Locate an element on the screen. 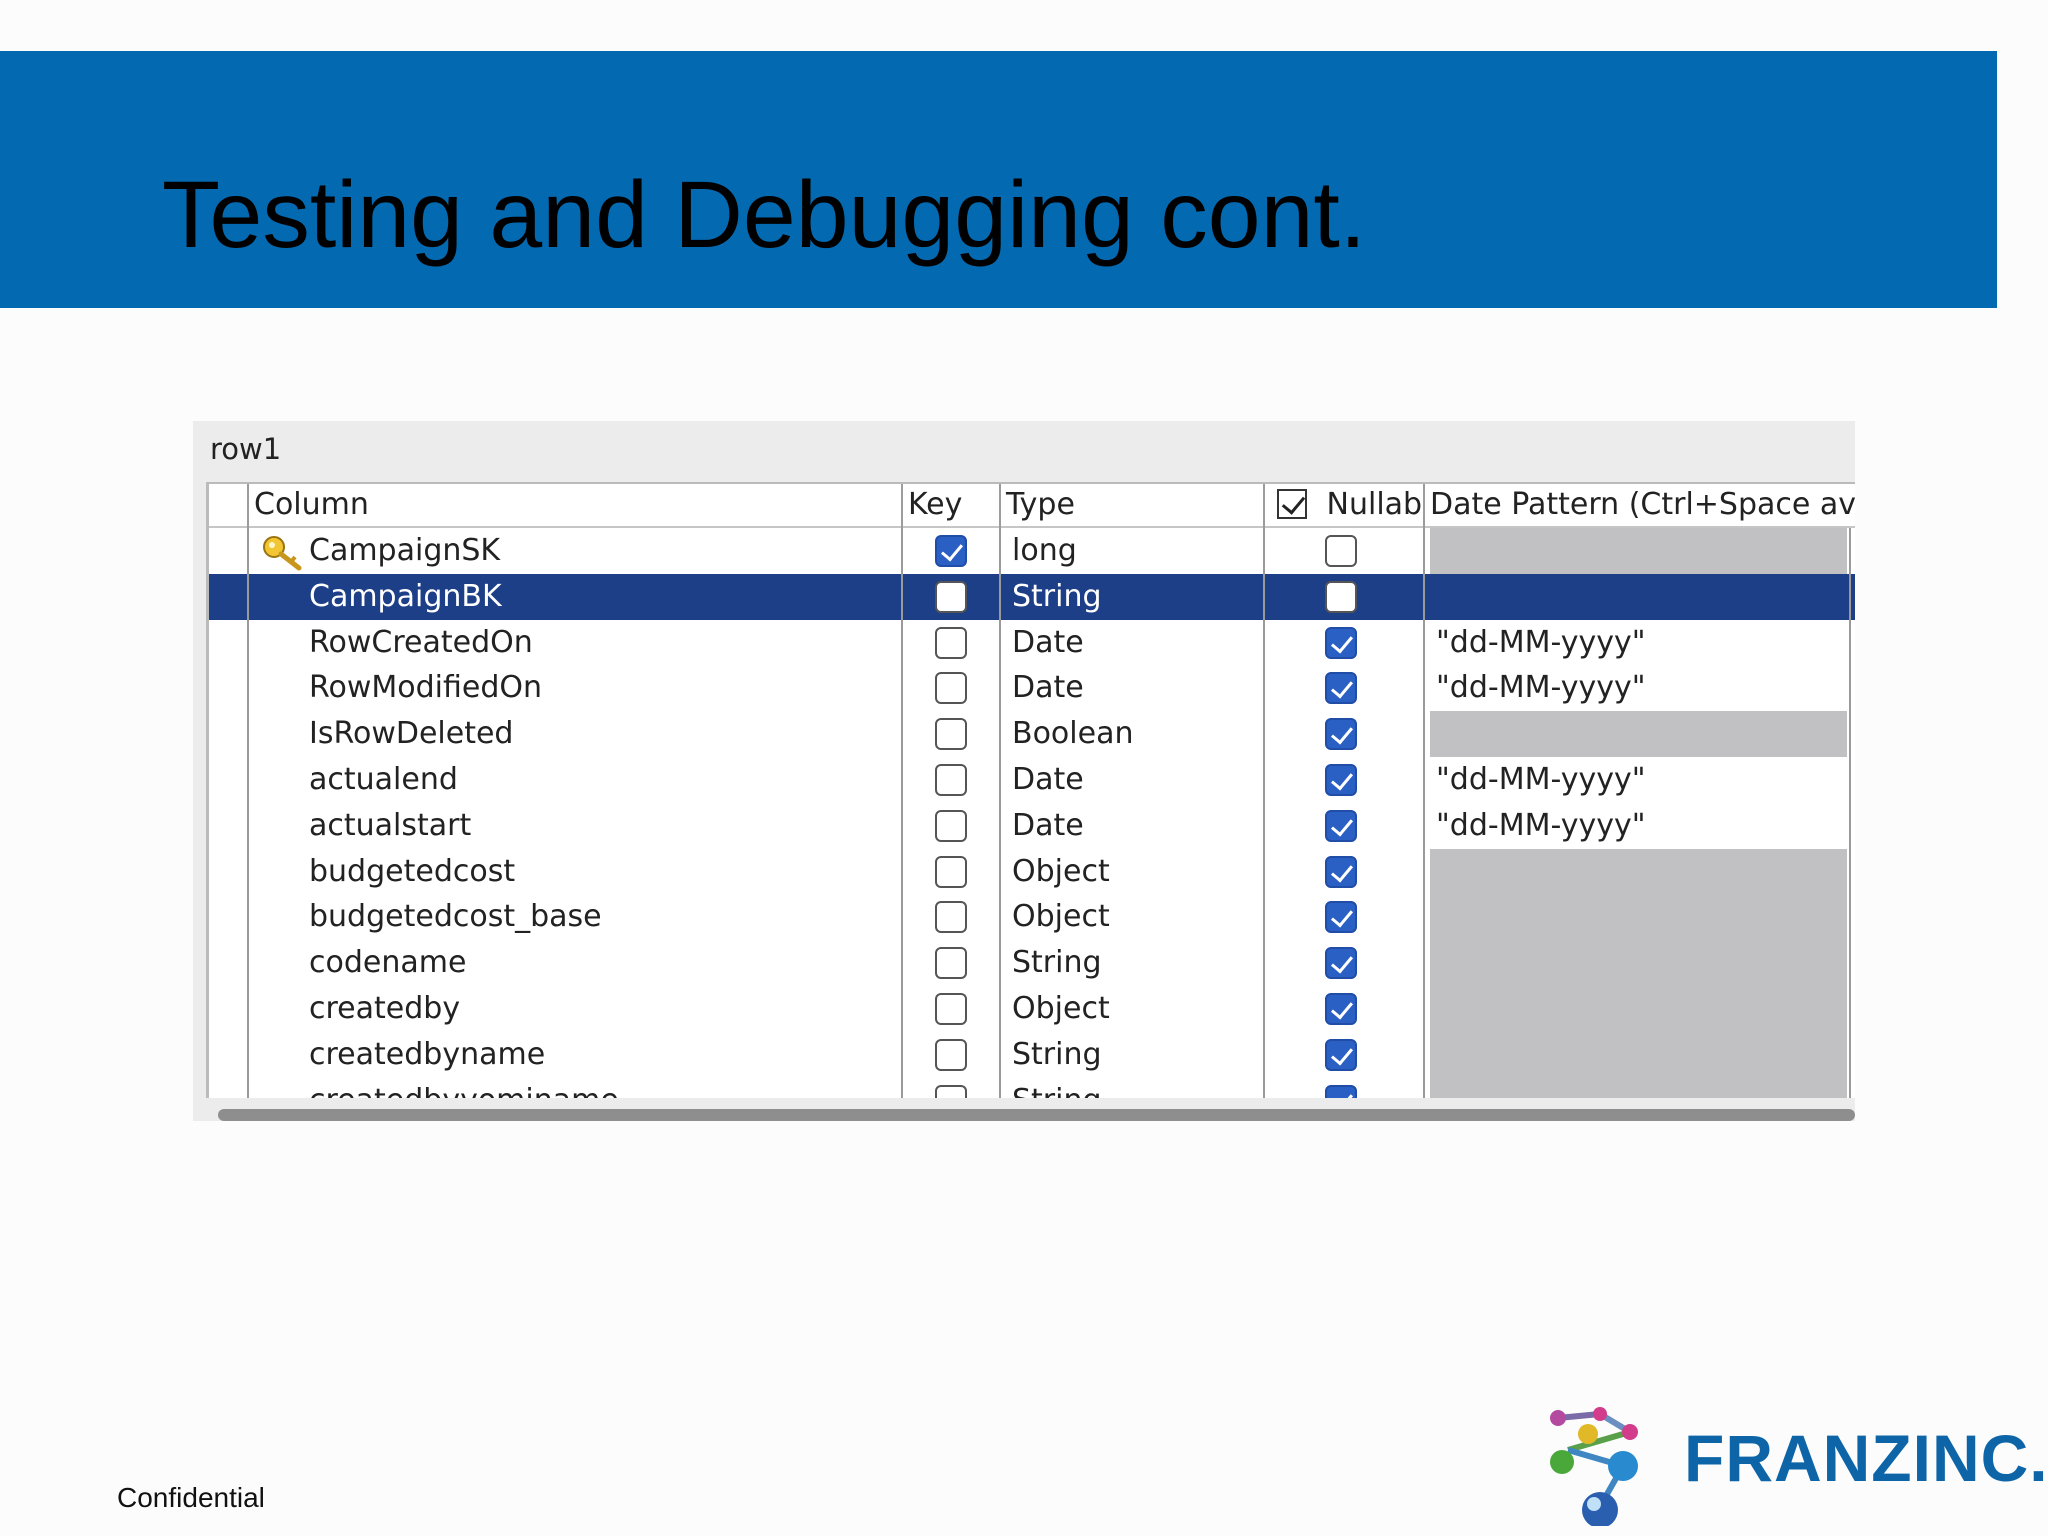 The width and height of the screenshot is (2048, 1536). column-name-cell: RowModifiedOn is located at coordinates (604, 688).